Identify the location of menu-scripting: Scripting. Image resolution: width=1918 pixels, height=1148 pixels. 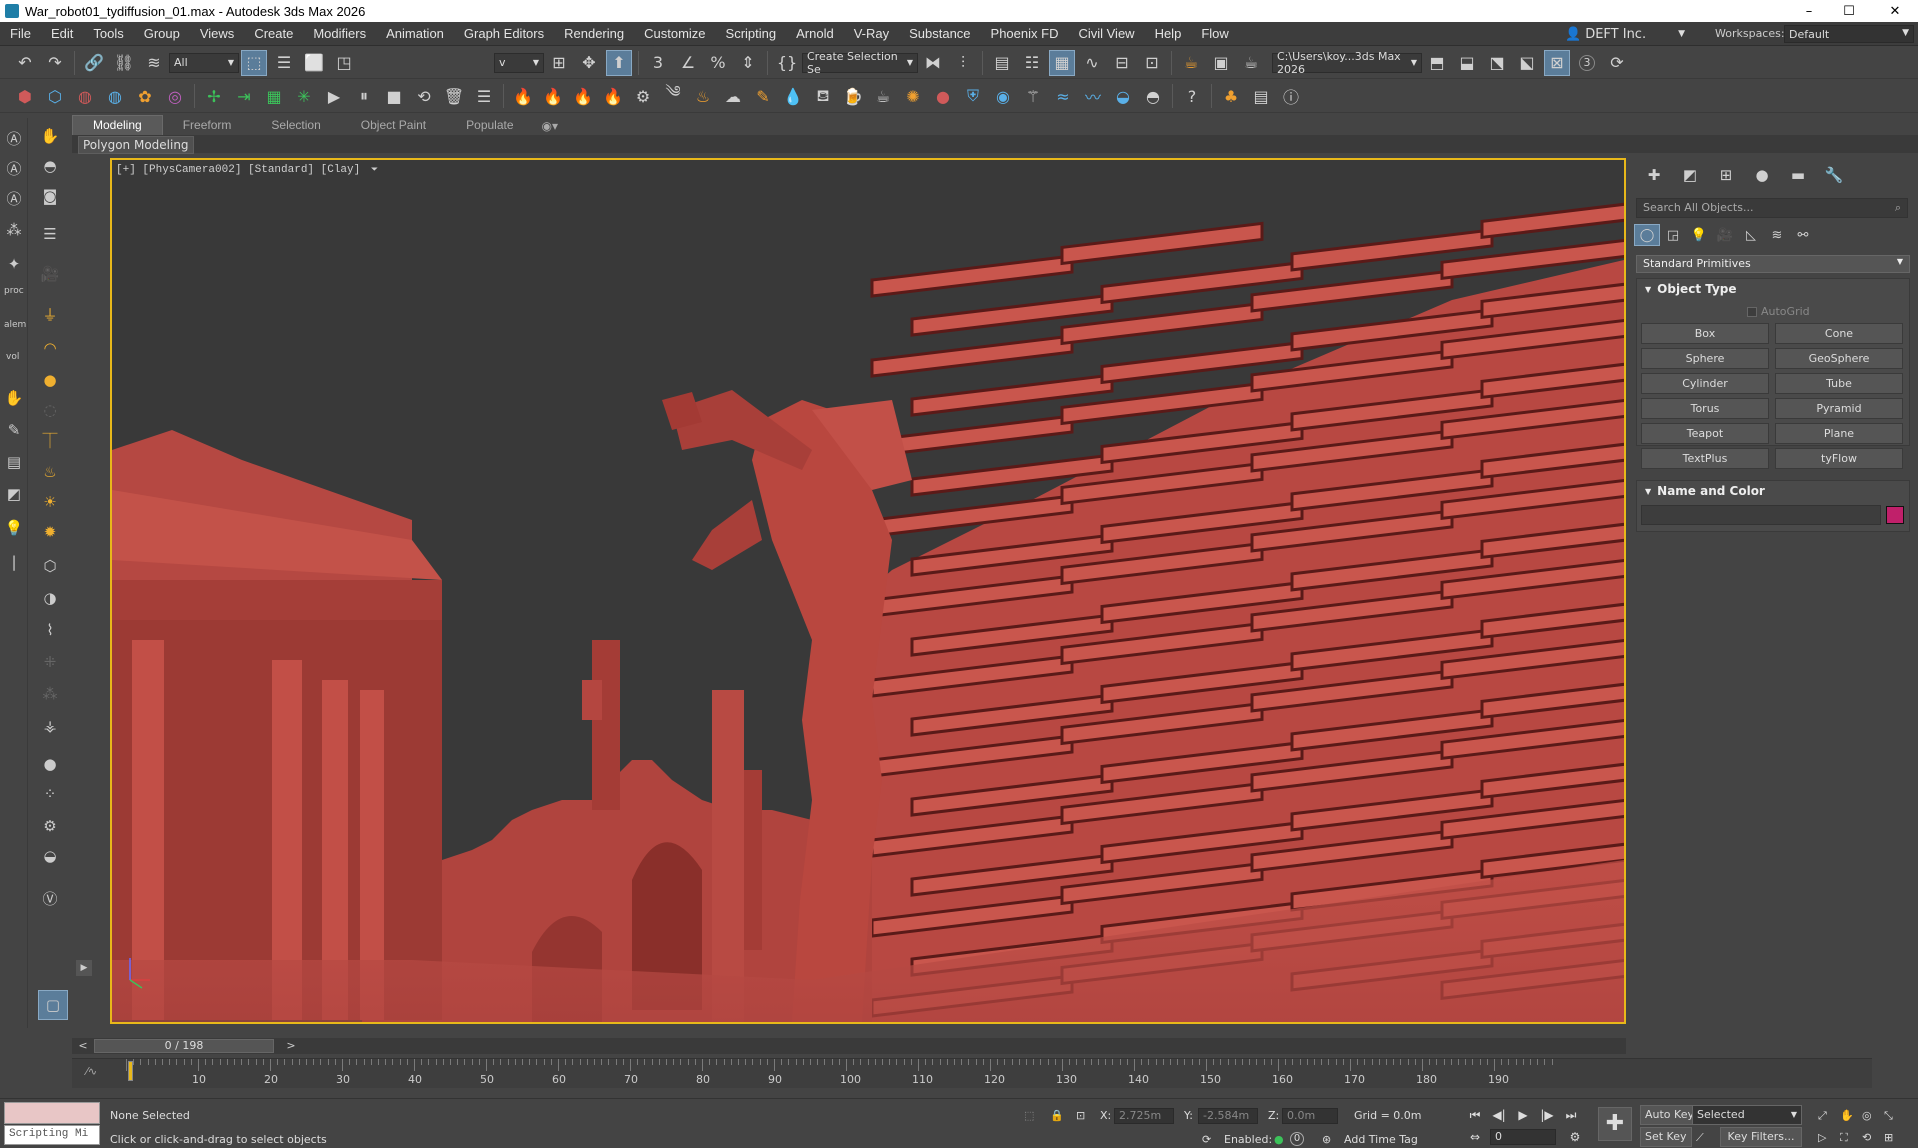
(751, 33).